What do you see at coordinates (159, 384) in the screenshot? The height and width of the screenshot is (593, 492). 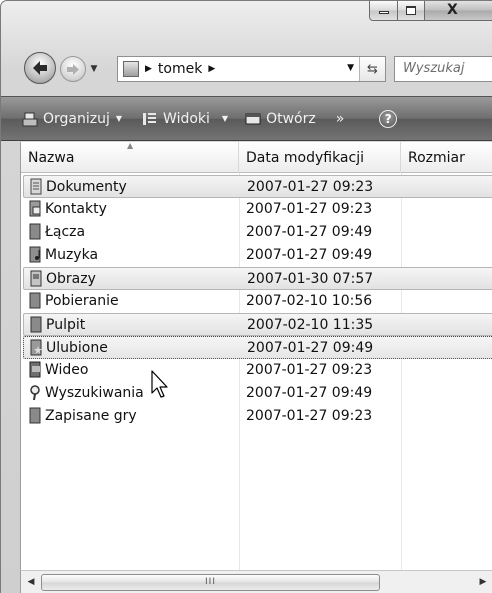 I see `mouse-cursor-icon` at bounding box center [159, 384].